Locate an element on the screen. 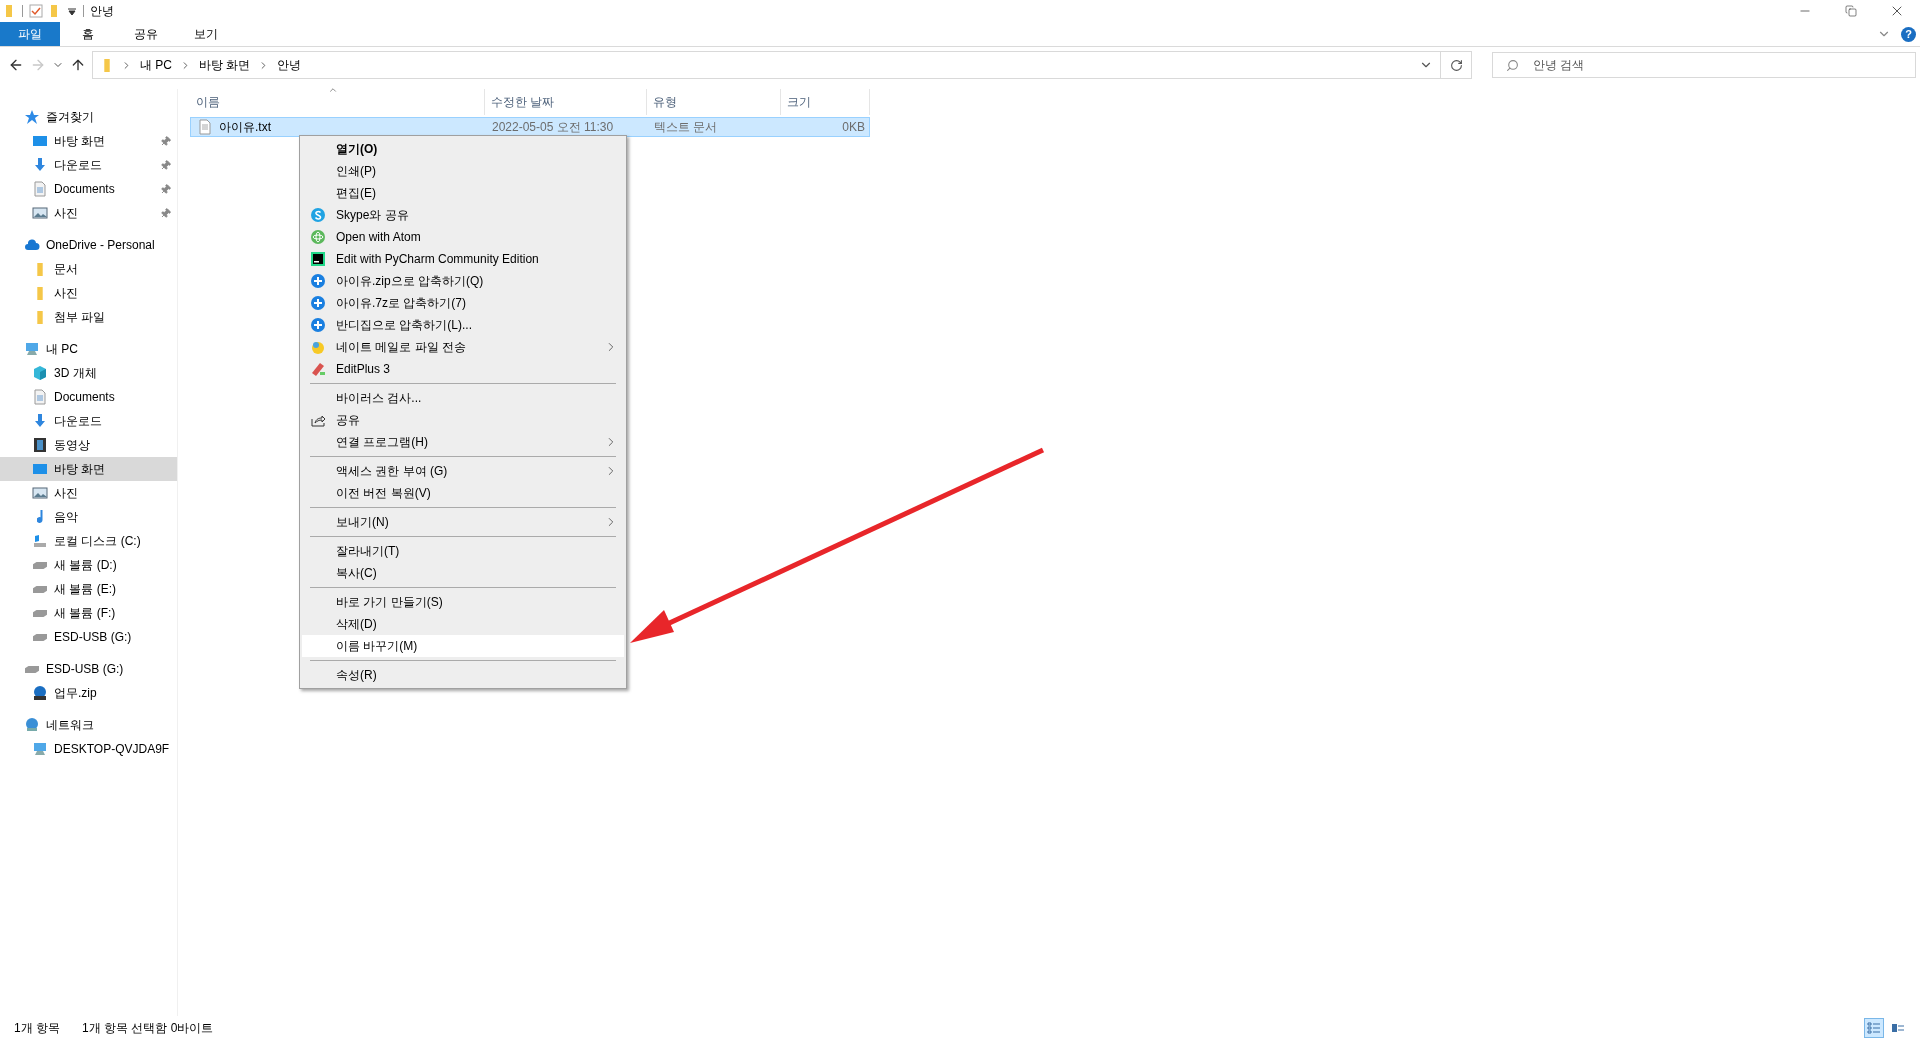 This screenshot has width=1920, height=1040. column-header: 크기 is located at coordinates (825, 102).